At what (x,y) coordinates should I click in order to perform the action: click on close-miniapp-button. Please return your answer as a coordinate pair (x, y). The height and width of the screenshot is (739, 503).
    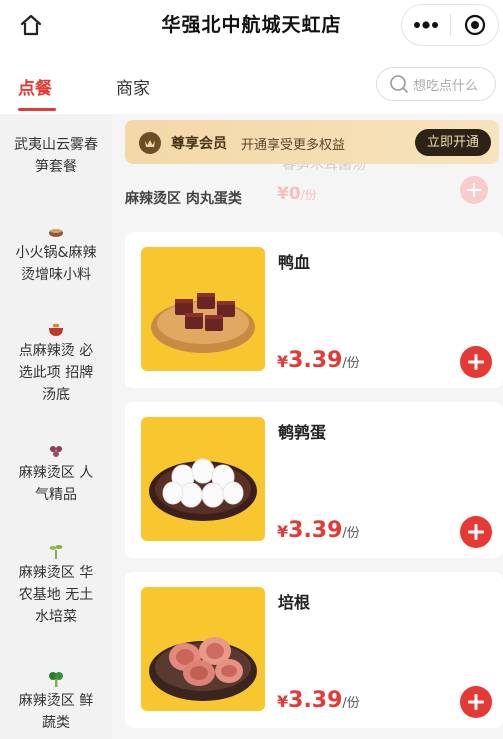
    Looking at the image, I should click on (474, 25).